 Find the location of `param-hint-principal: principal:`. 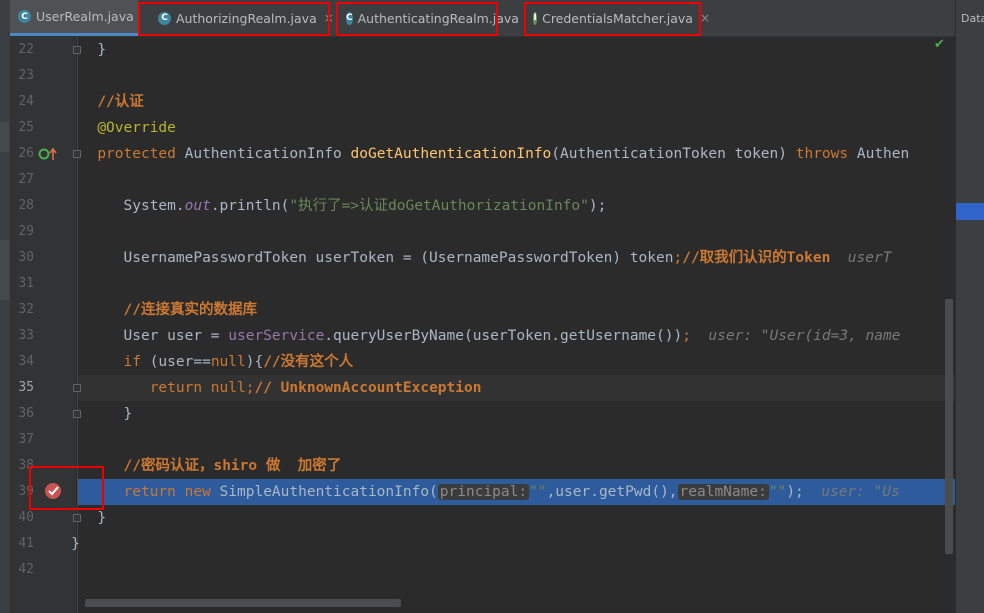

param-hint-principal: principal: is located at coordinates (483, 492).